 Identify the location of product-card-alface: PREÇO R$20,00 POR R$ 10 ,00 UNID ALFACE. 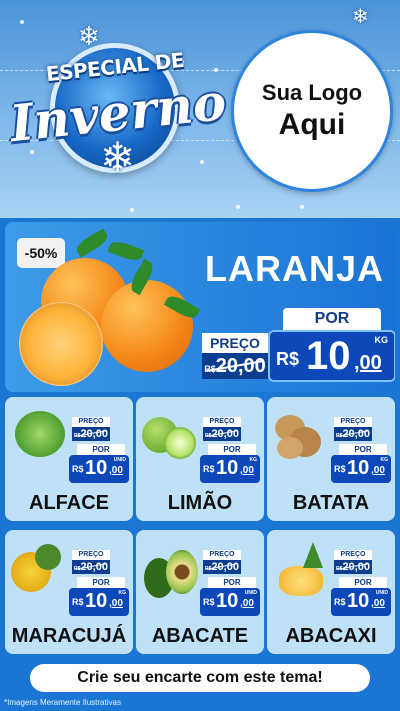
(69, 459).